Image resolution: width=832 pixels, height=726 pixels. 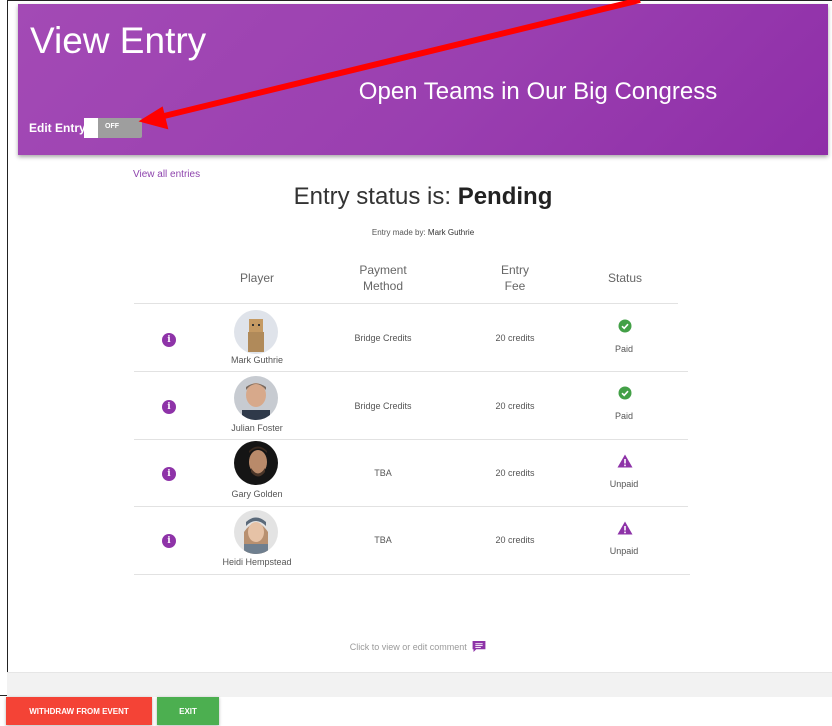 I want to click on player-name: Gary Golden, so click(x=257, y=494).